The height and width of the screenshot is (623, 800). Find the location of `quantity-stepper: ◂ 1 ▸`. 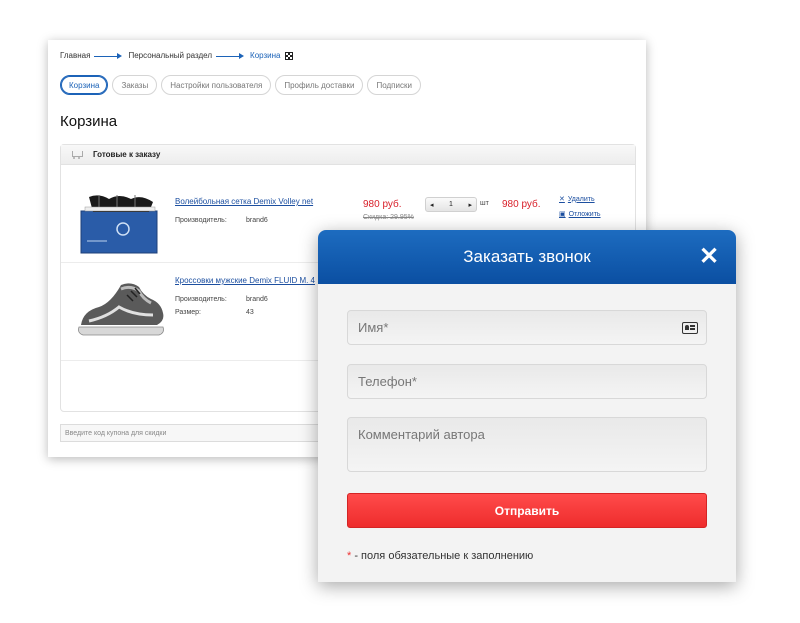

quantity-stepper: ◂ 1 ▸ is located at coordinates (451, 204).